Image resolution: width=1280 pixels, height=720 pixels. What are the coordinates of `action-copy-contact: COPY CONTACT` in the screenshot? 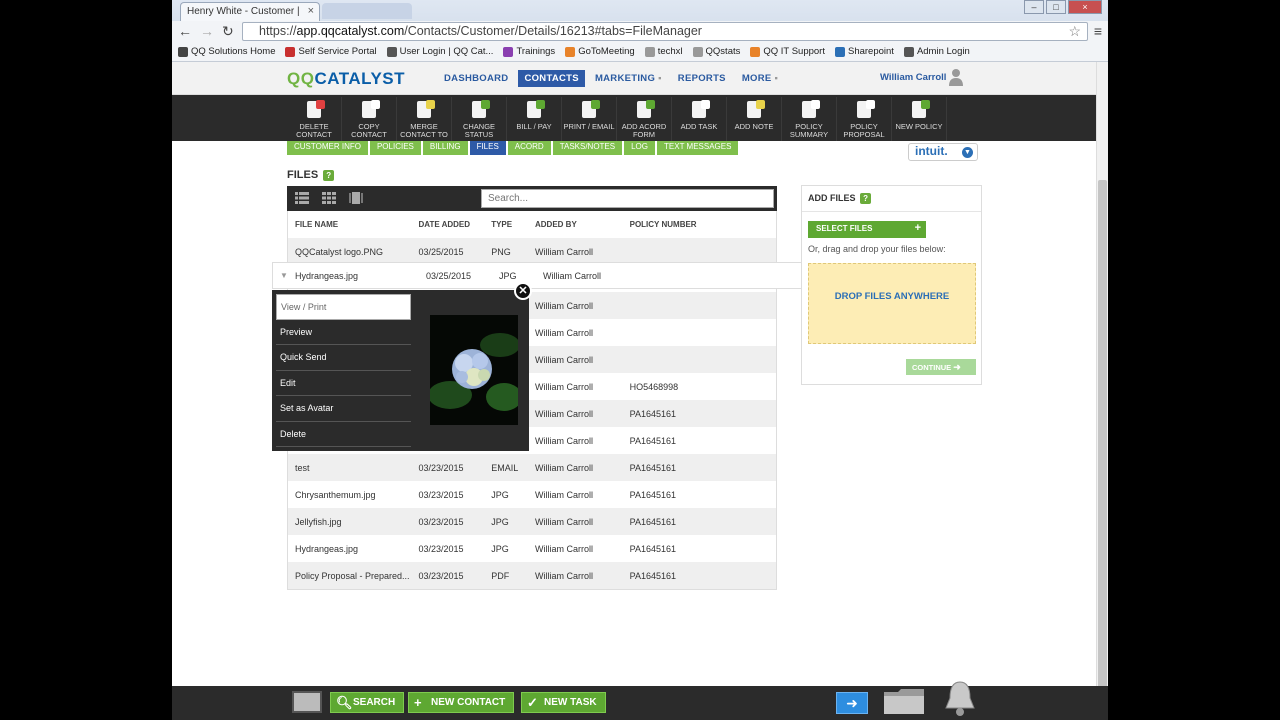 It's located at (369, 119).